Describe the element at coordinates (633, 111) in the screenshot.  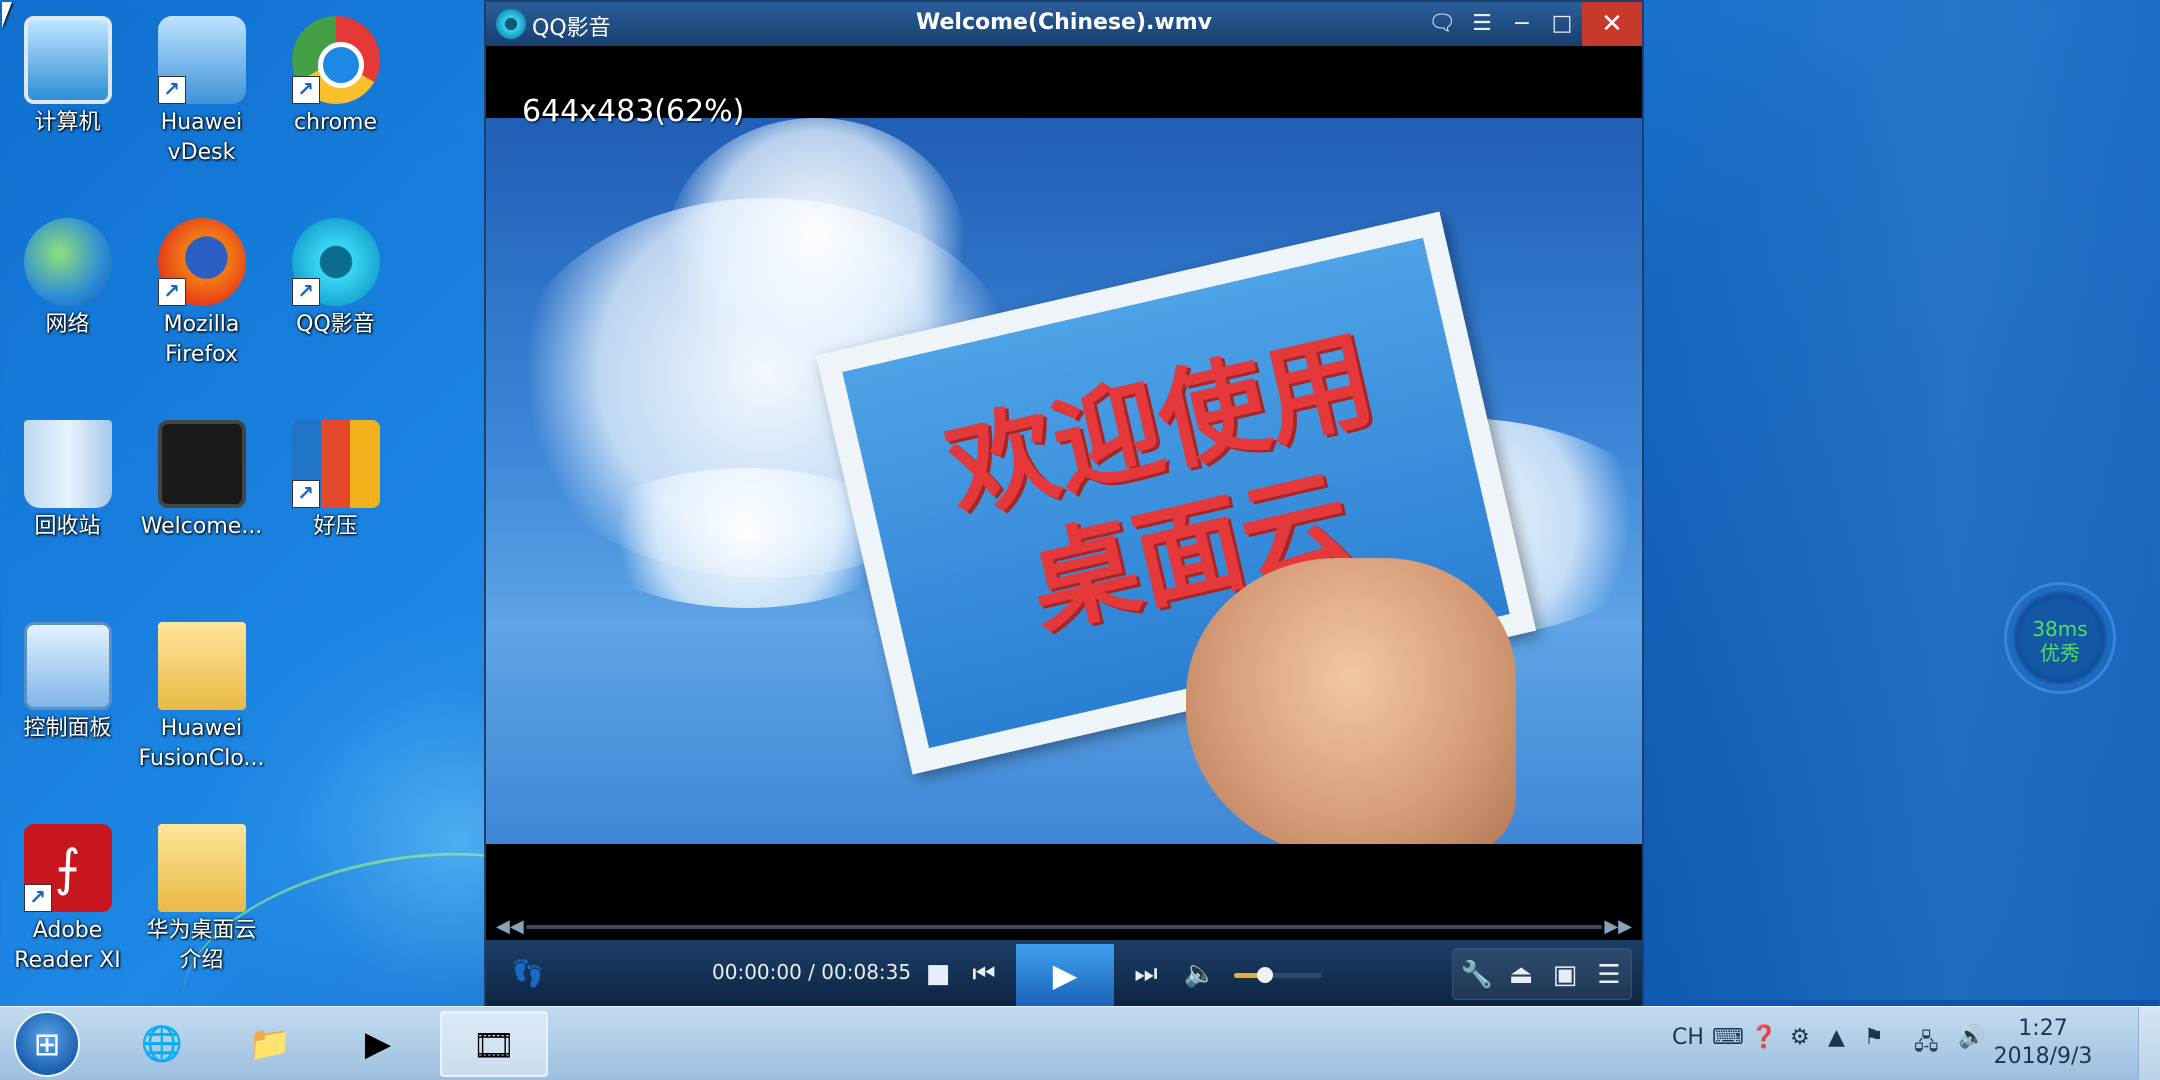
I see `resolution-overlay: 644x483(62%)` at that location.